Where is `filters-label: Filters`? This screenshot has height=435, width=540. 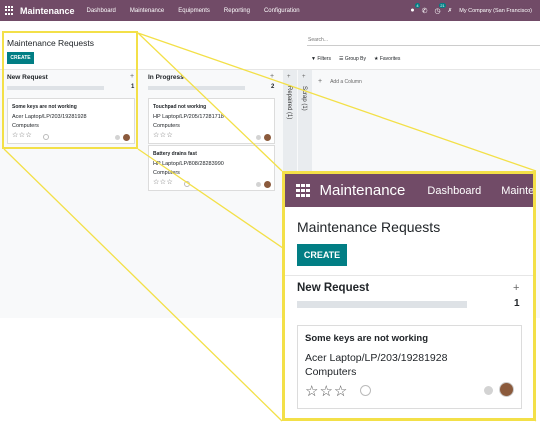 filters-label: Filters is located at coordinates (324, 59).